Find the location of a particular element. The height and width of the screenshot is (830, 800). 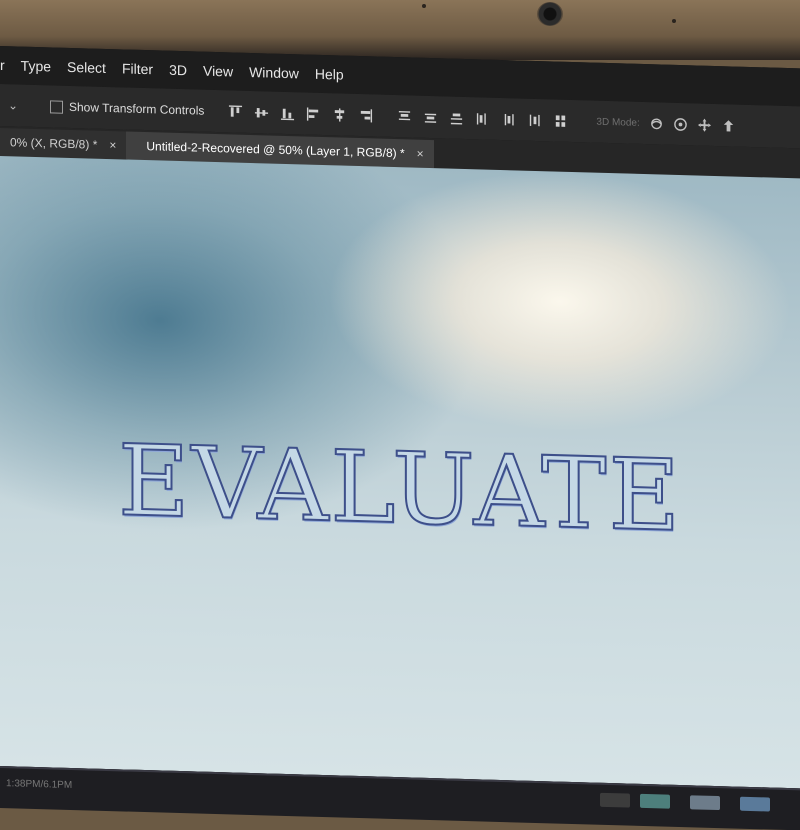

tab-previous-document: 0% (X, RGB/8) * × is located at coordinates (63, 144).